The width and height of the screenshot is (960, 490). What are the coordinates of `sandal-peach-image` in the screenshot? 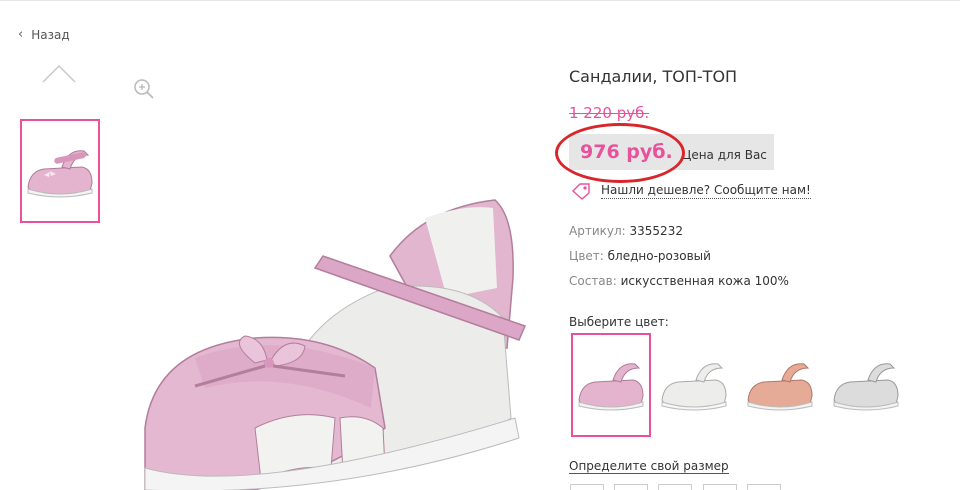 It's located at (780, 387).